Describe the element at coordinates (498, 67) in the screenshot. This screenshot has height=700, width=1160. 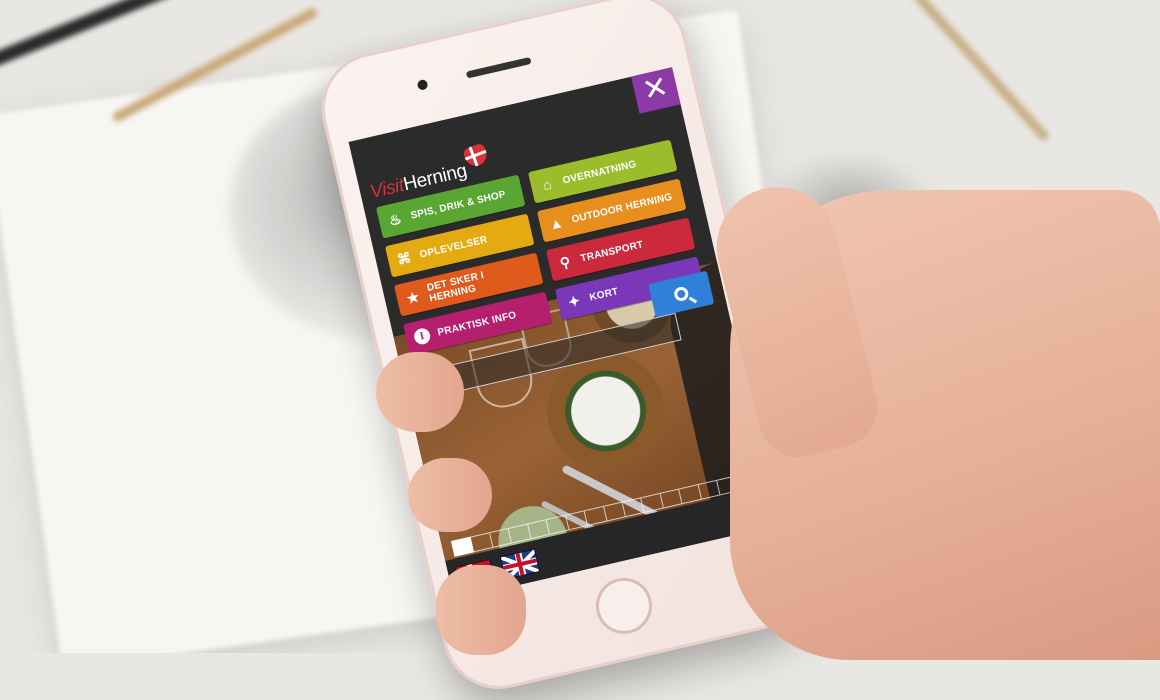
I see `earpiece-speaker` at that location.